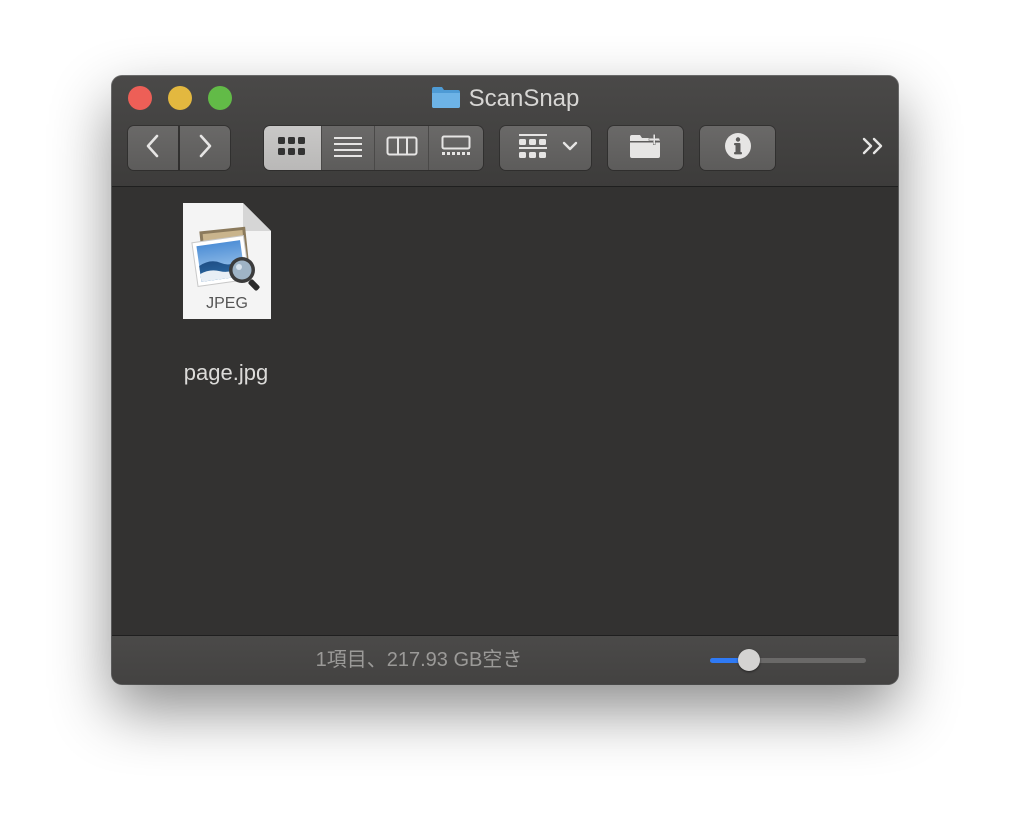 This screenshot has height=832, width=1010. I want to click on icon-view-button, so click(293, 148).